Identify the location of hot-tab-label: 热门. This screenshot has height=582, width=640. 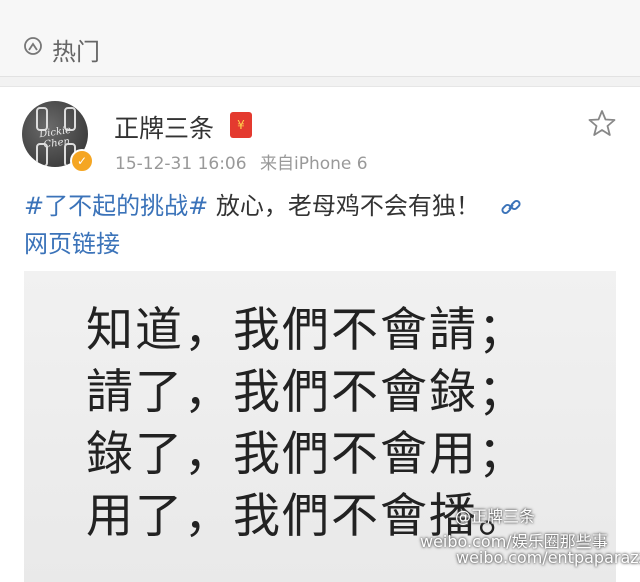
(76, 49).